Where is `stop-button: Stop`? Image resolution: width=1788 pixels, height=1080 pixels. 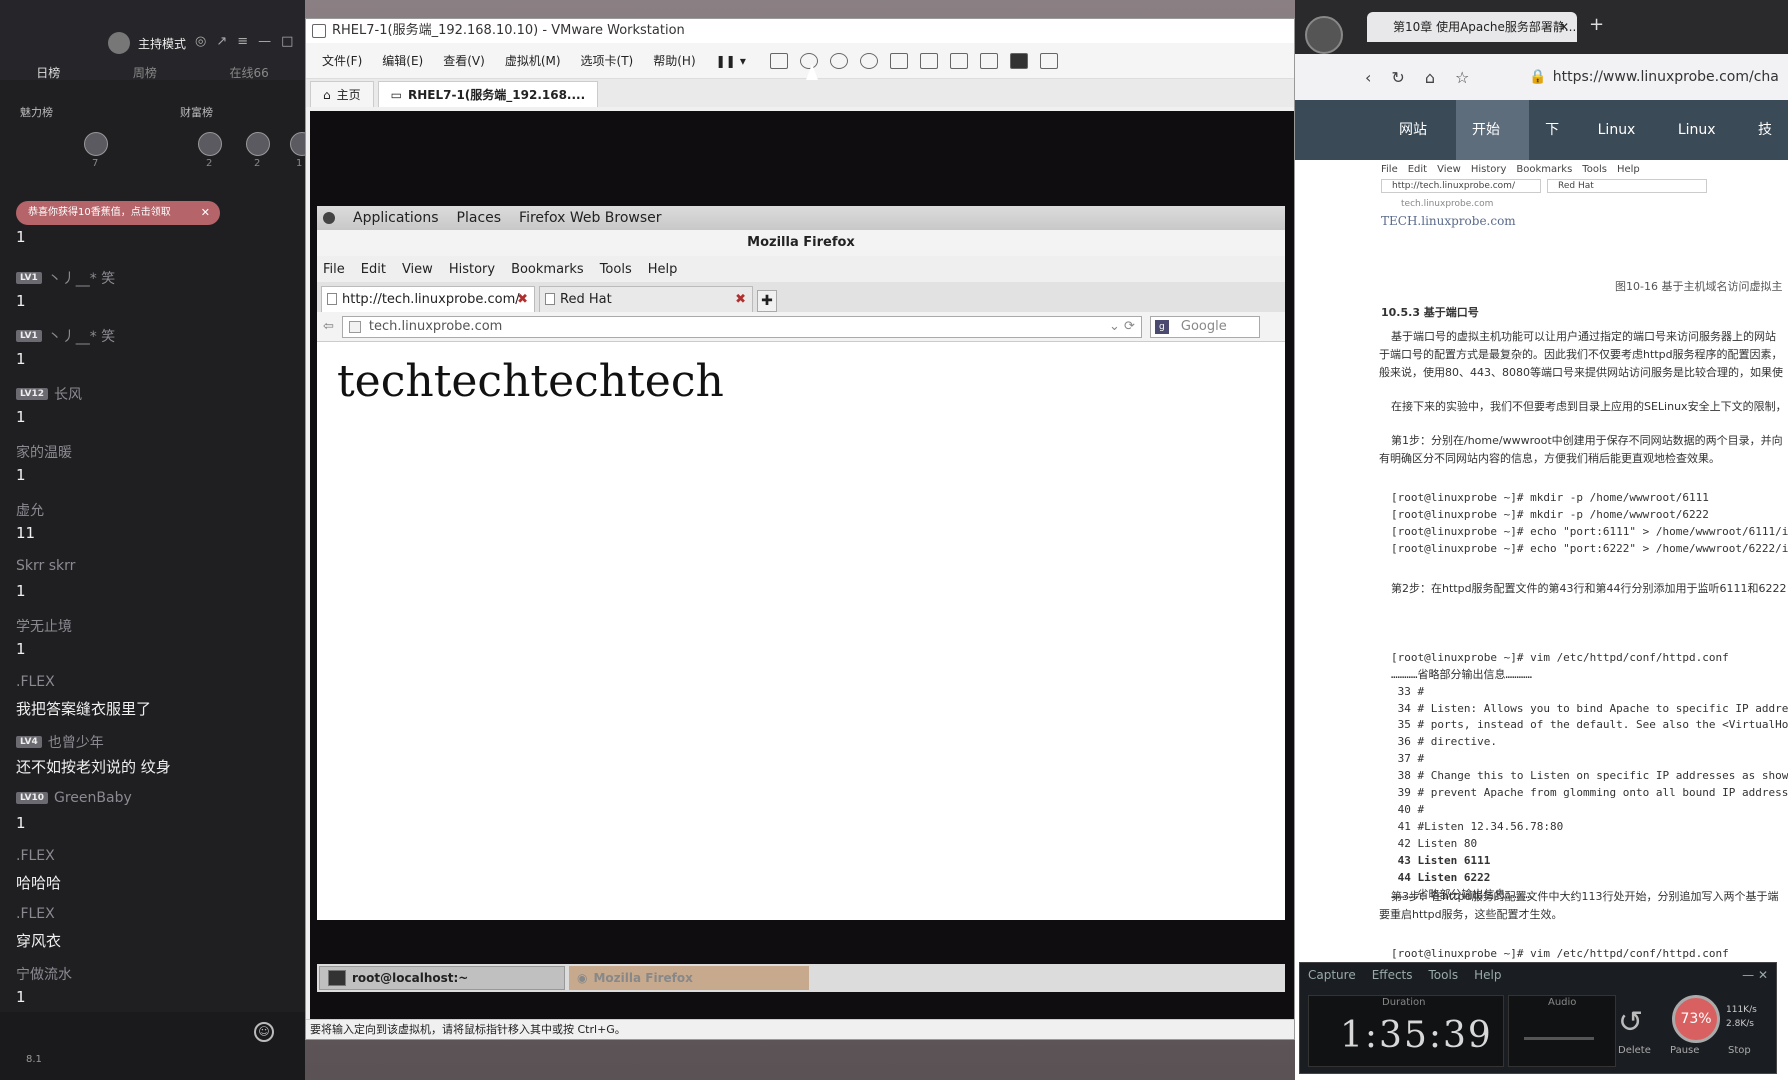 stop-button: Stop is located at coordinates (1739, 1050).